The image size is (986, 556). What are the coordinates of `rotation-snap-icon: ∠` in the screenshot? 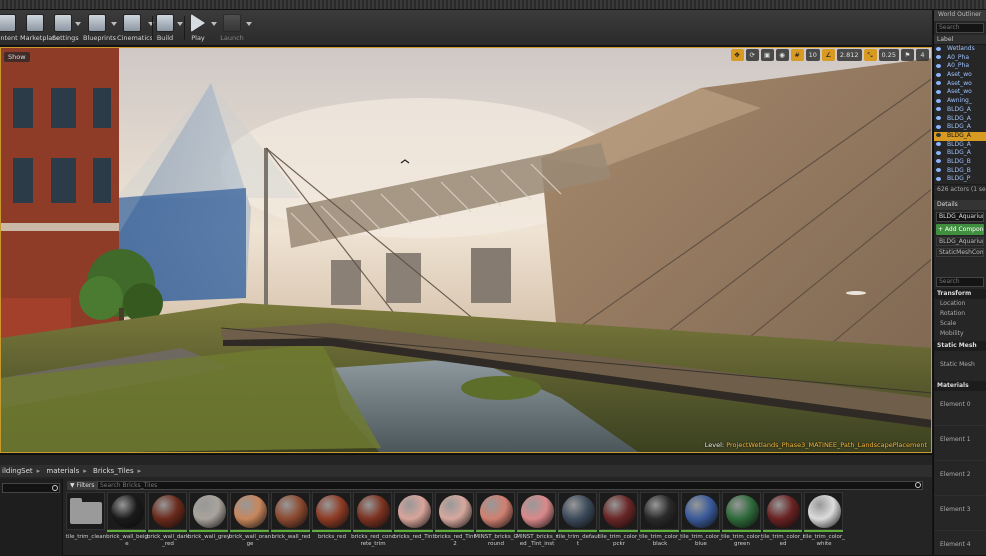 It's located at (828, 55).